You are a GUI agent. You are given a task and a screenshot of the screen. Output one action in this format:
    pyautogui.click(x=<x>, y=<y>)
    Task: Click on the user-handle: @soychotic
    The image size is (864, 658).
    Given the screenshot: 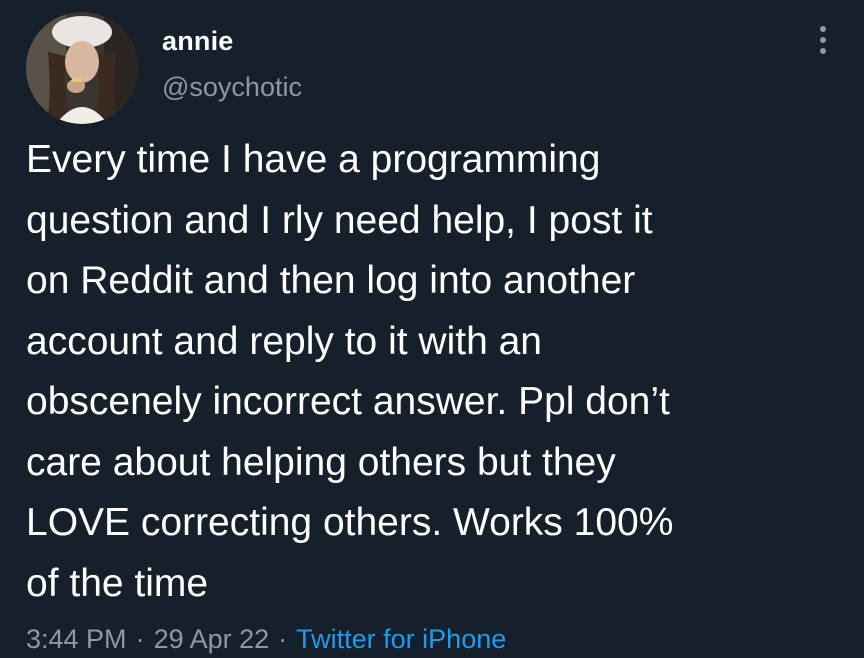 What is the action you would take?
    pyautogui.click(x=232, y=87)
    